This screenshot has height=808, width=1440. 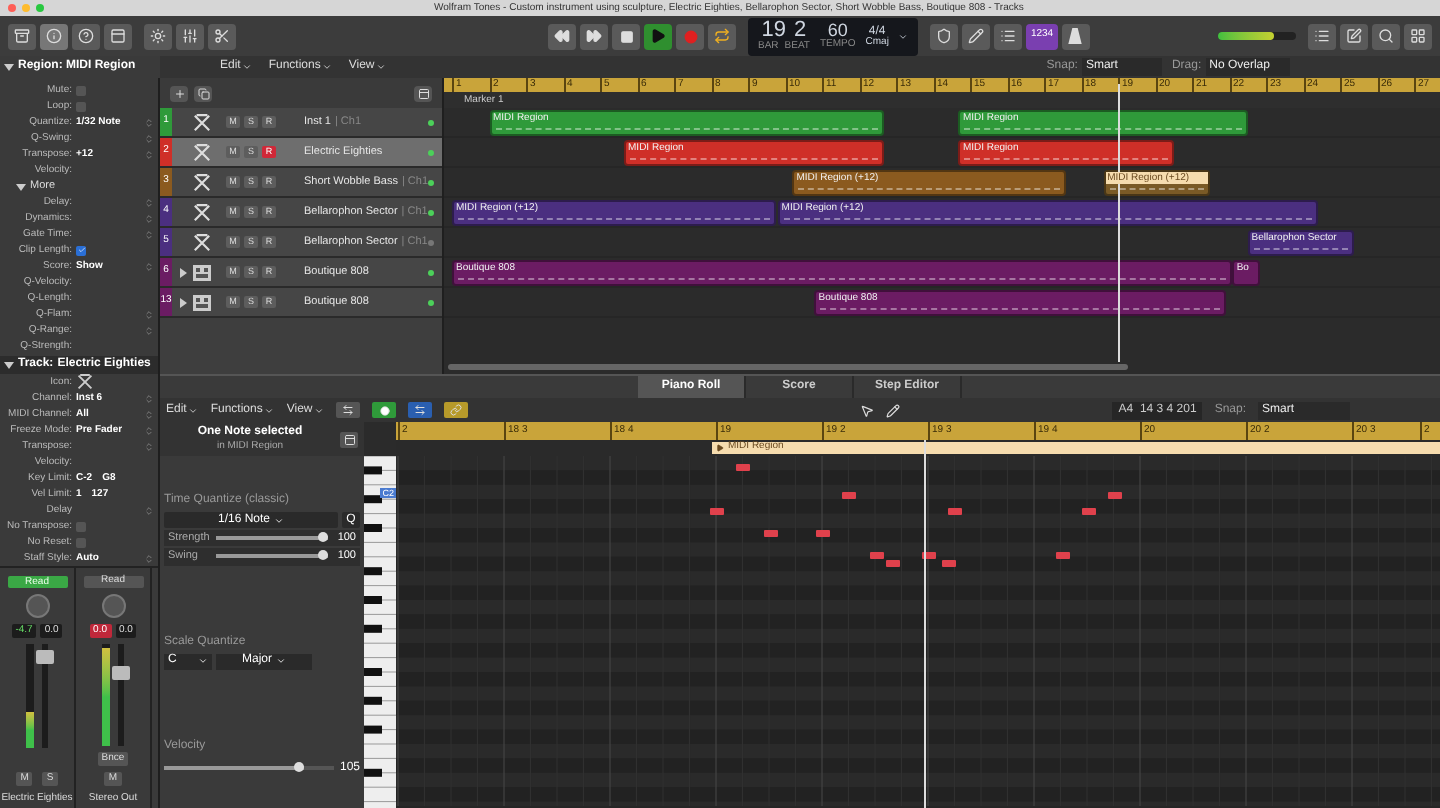 I want to click on play-button, so click(x=658, y=36).